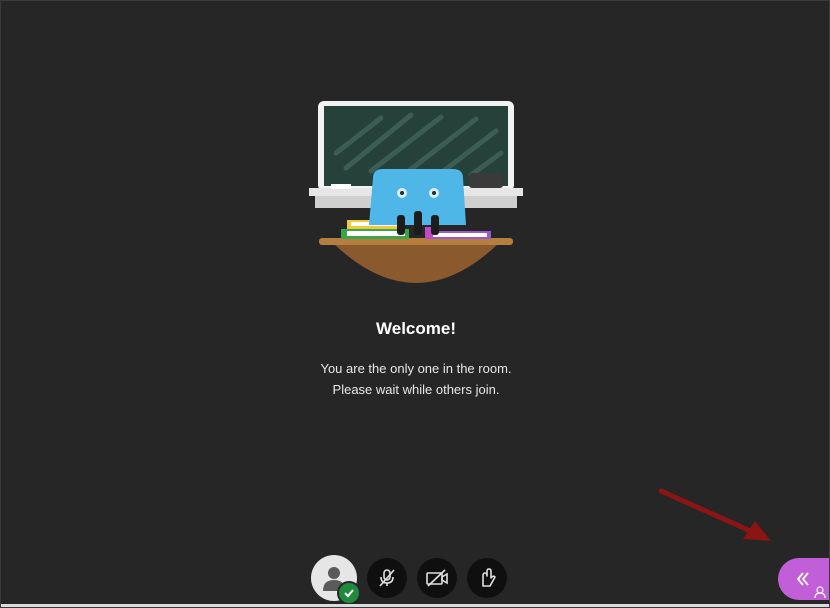 The width and height of the screenshot is (830, 608). Describe the element at coordinates (820, 592) in the screenshot. I see `attendees-icon` at that location.